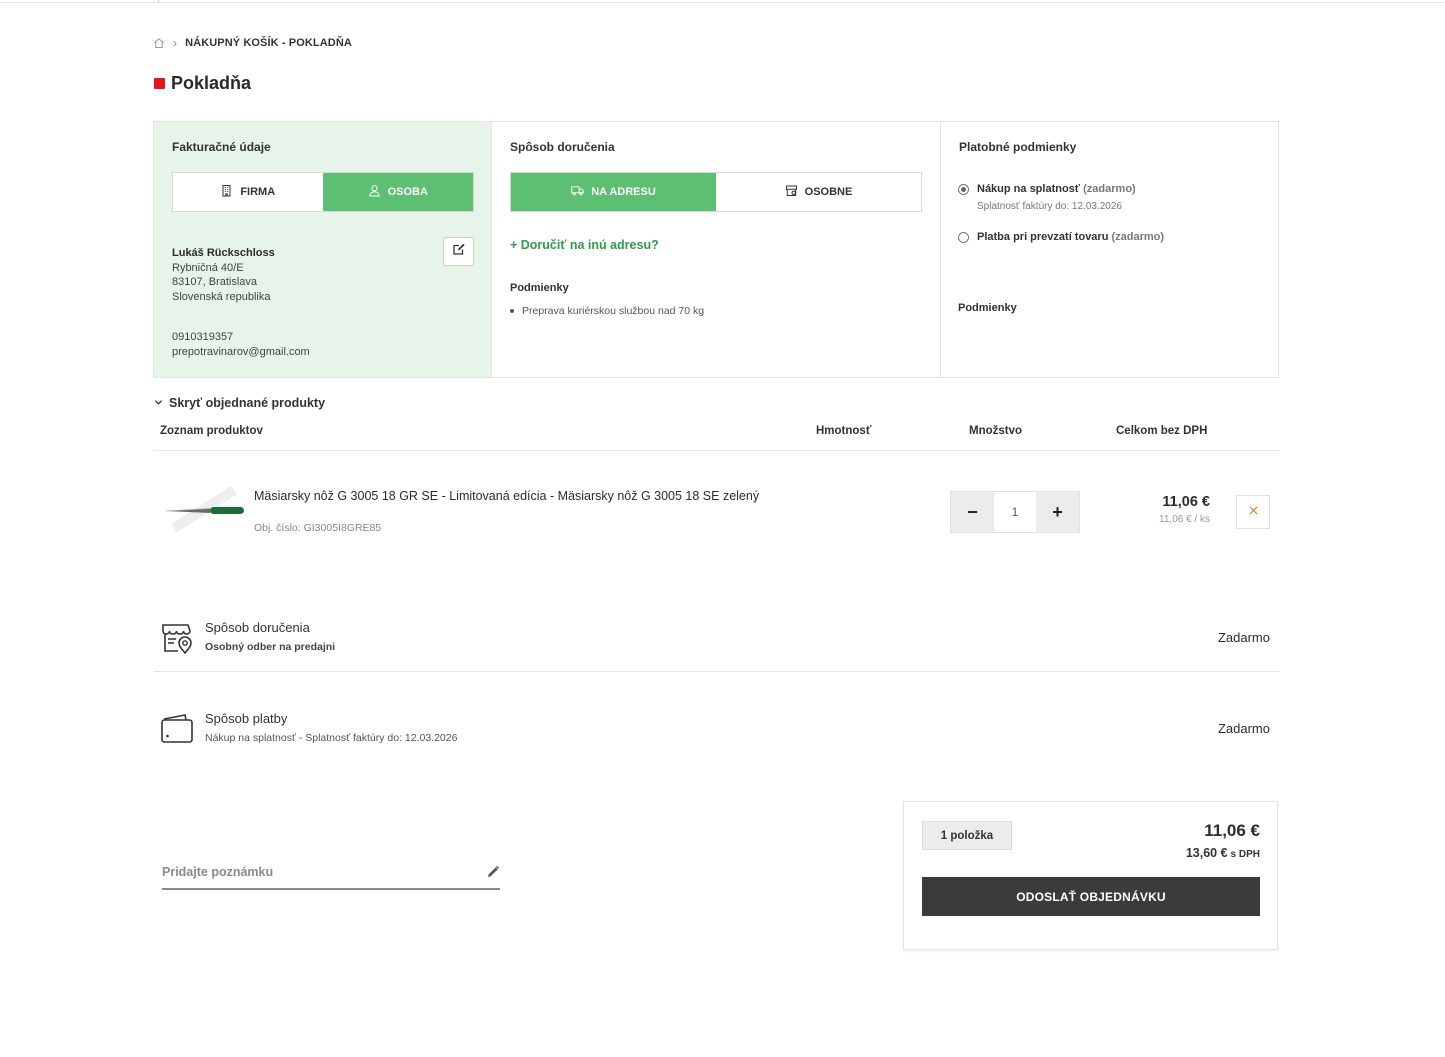 The width and height of the screenshot is (1445, 1057). Describe the element at coordinates (257, 627) in the screenshot. I see `delivery-method-title: Spôsob doručenia` at that location.